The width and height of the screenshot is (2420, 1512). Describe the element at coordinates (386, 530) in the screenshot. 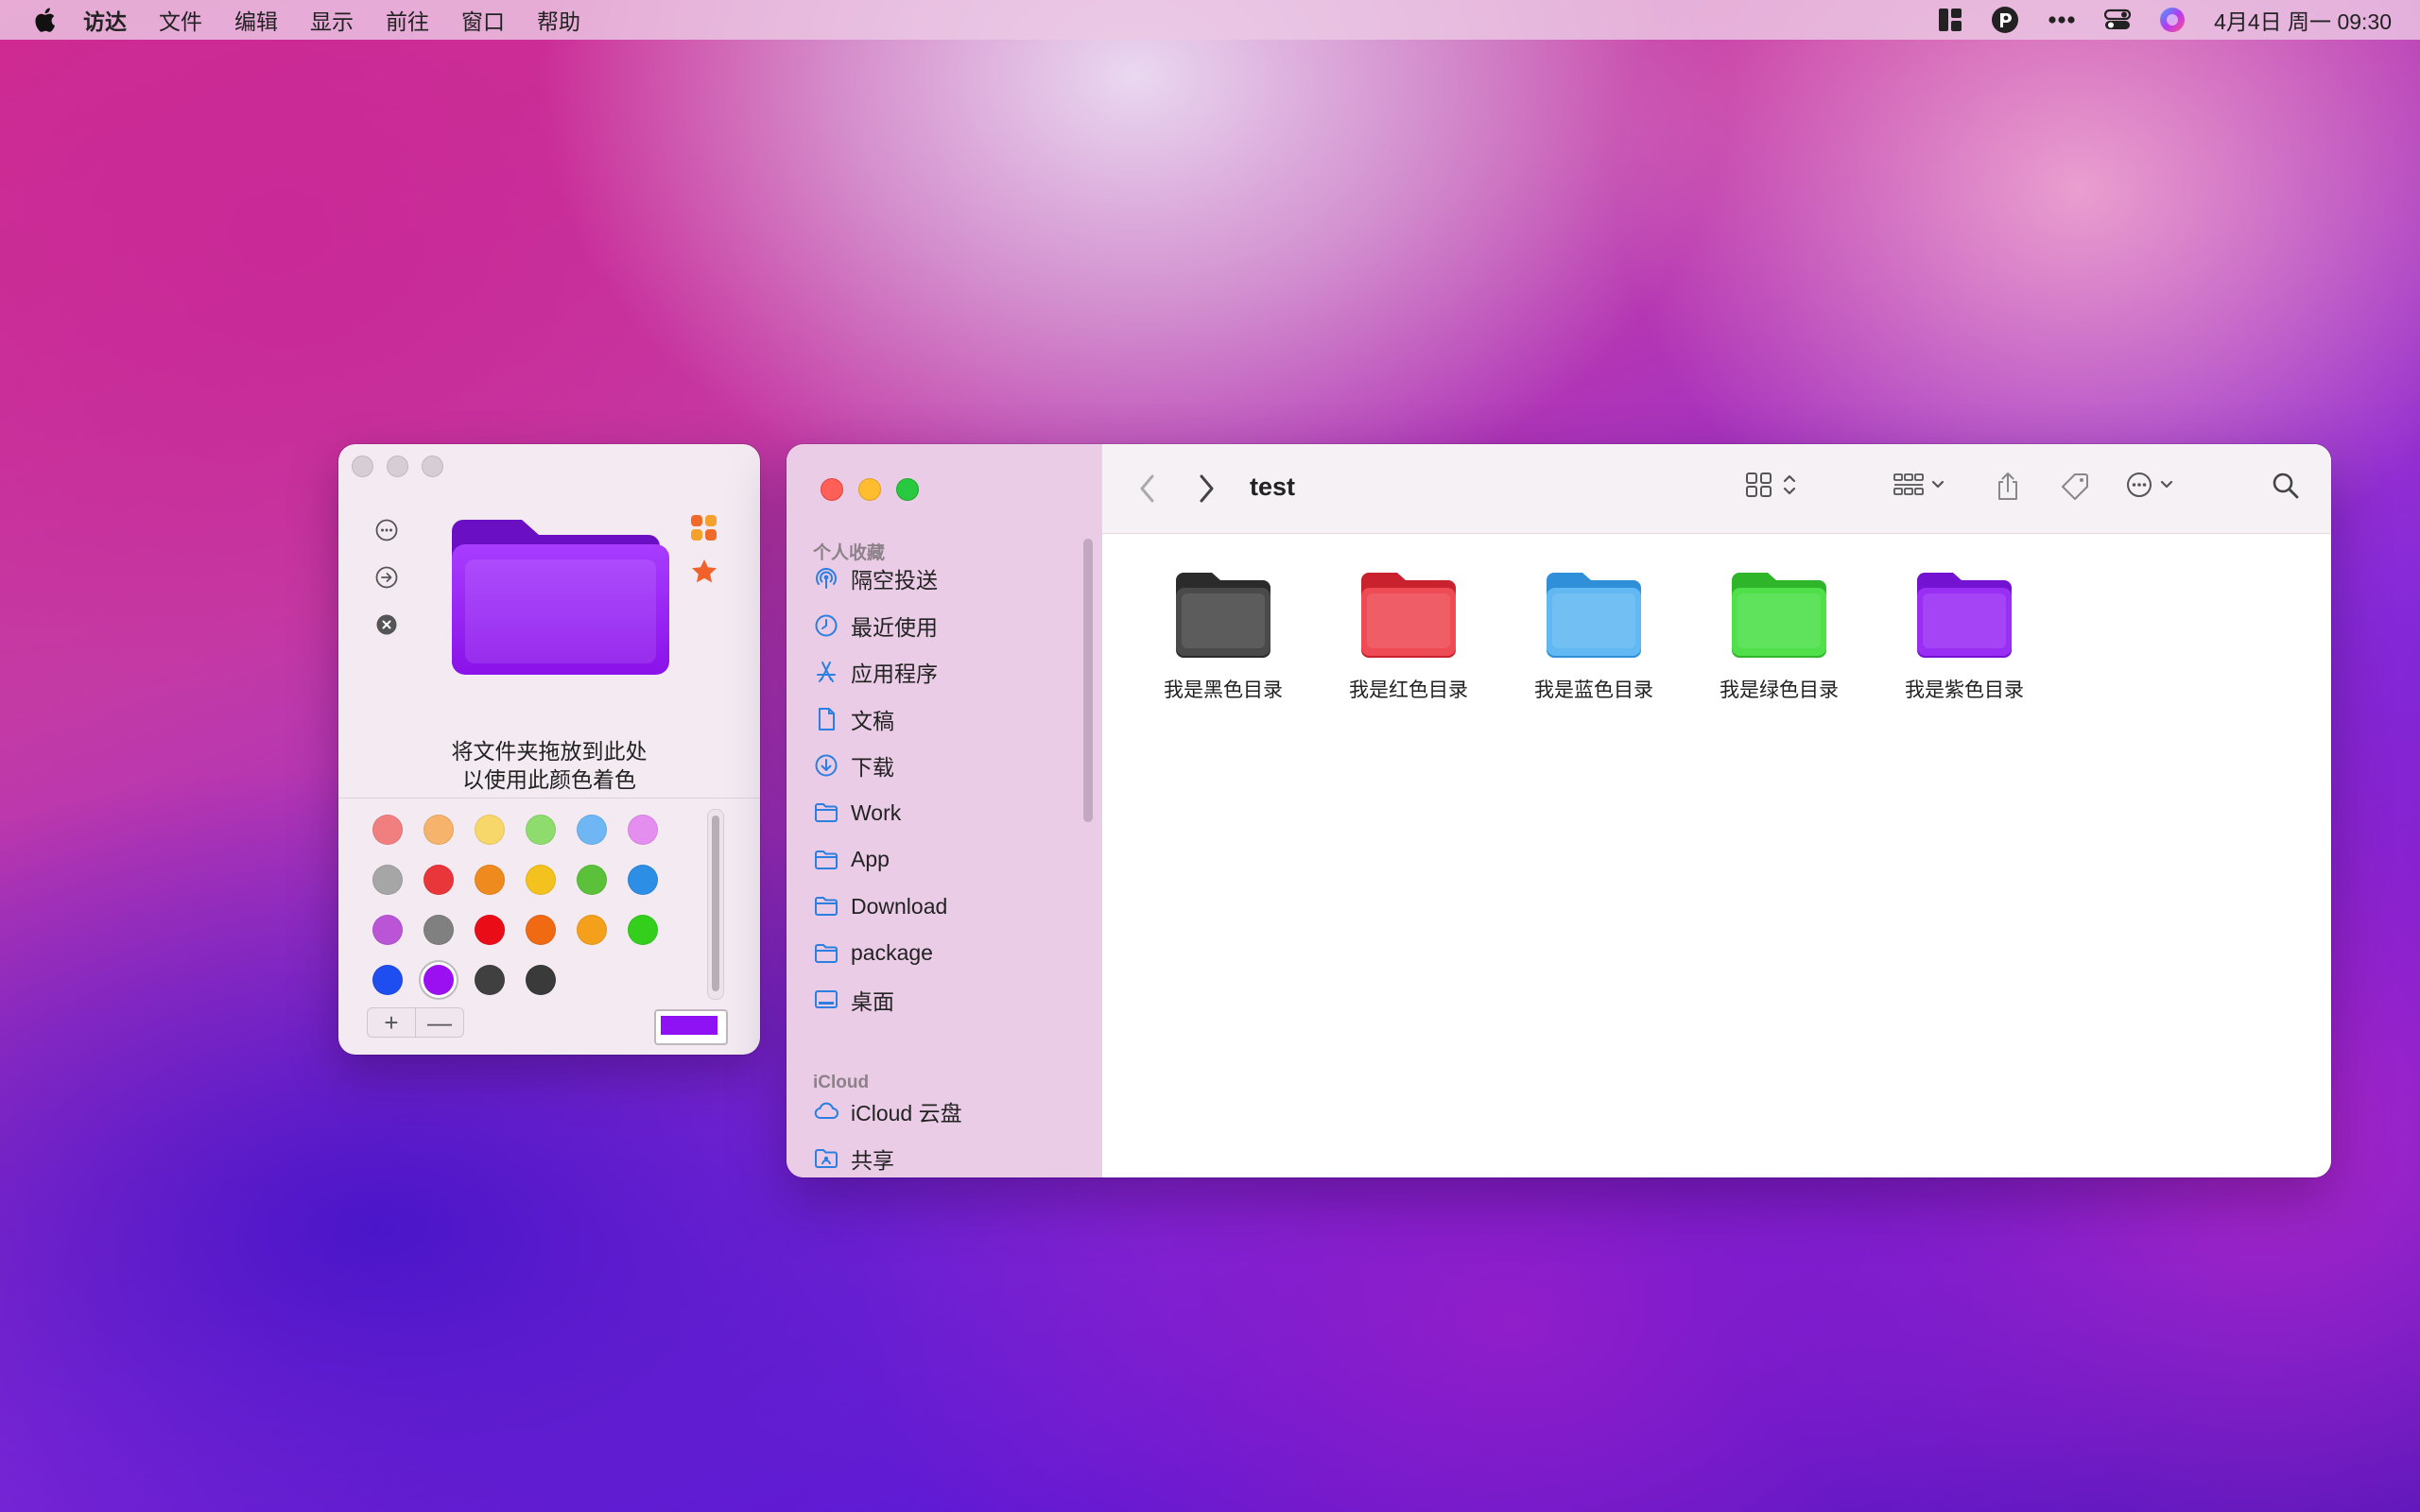

I see `options-icon` at that location.